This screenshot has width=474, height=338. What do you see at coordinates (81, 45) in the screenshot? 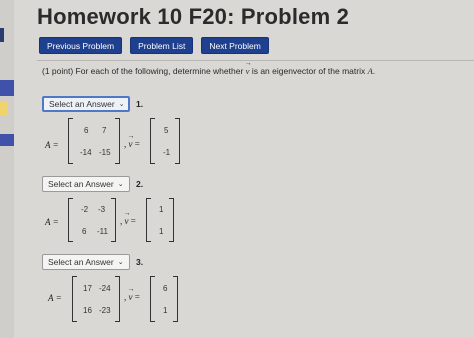
I see `previous-problem-button: Previous Problem` at bounding box center [81, 45].